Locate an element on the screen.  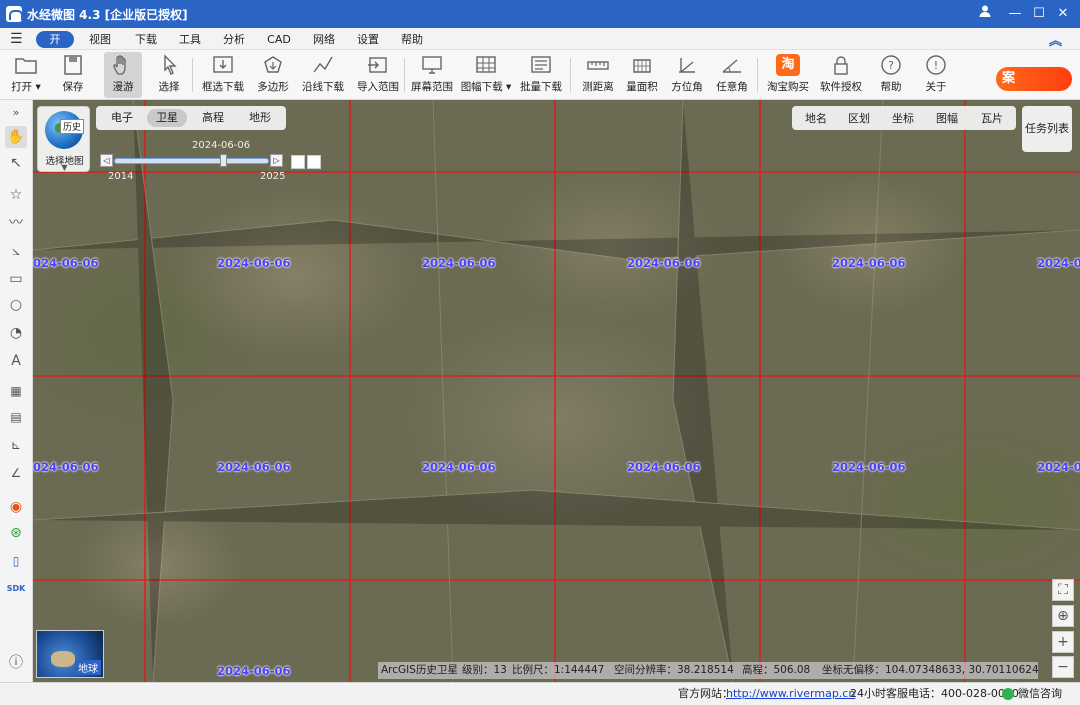
maximize-button: ☐ is located at coordinates (1039, 14).